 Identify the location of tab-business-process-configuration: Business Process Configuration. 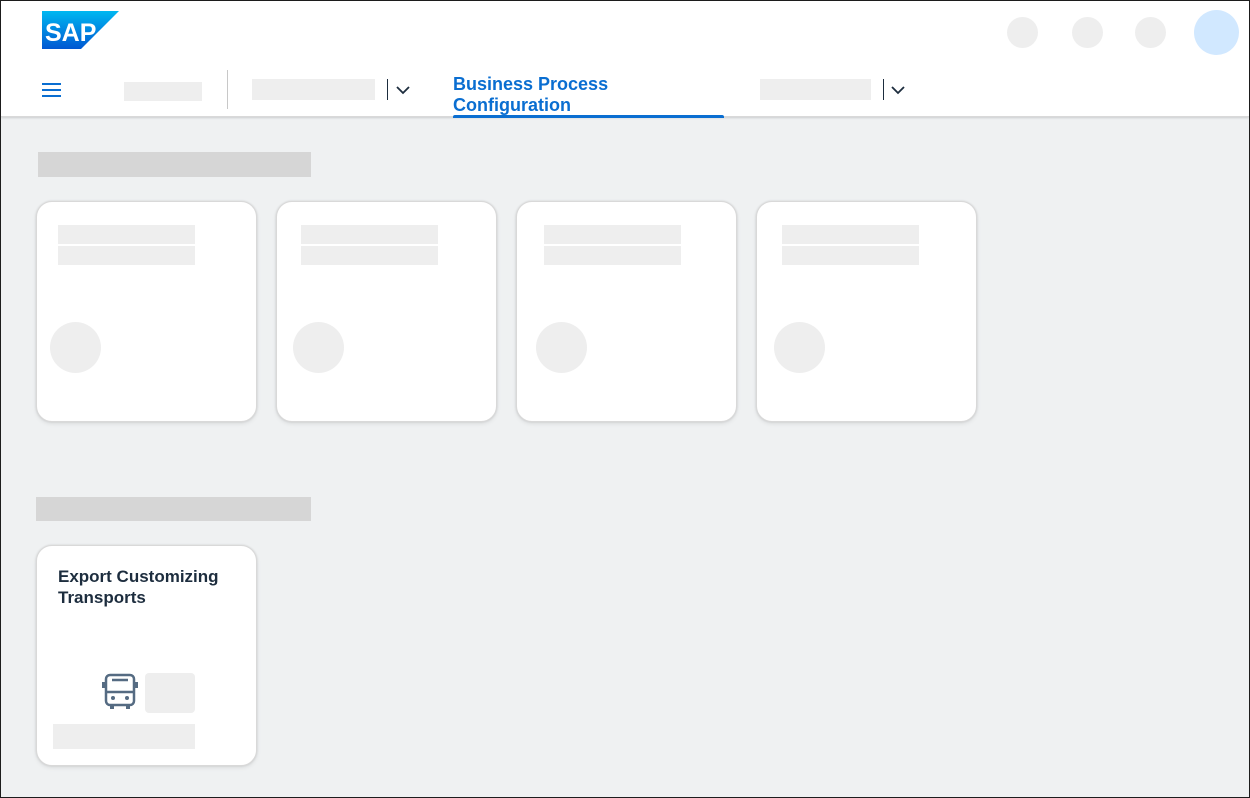
(588, 94).